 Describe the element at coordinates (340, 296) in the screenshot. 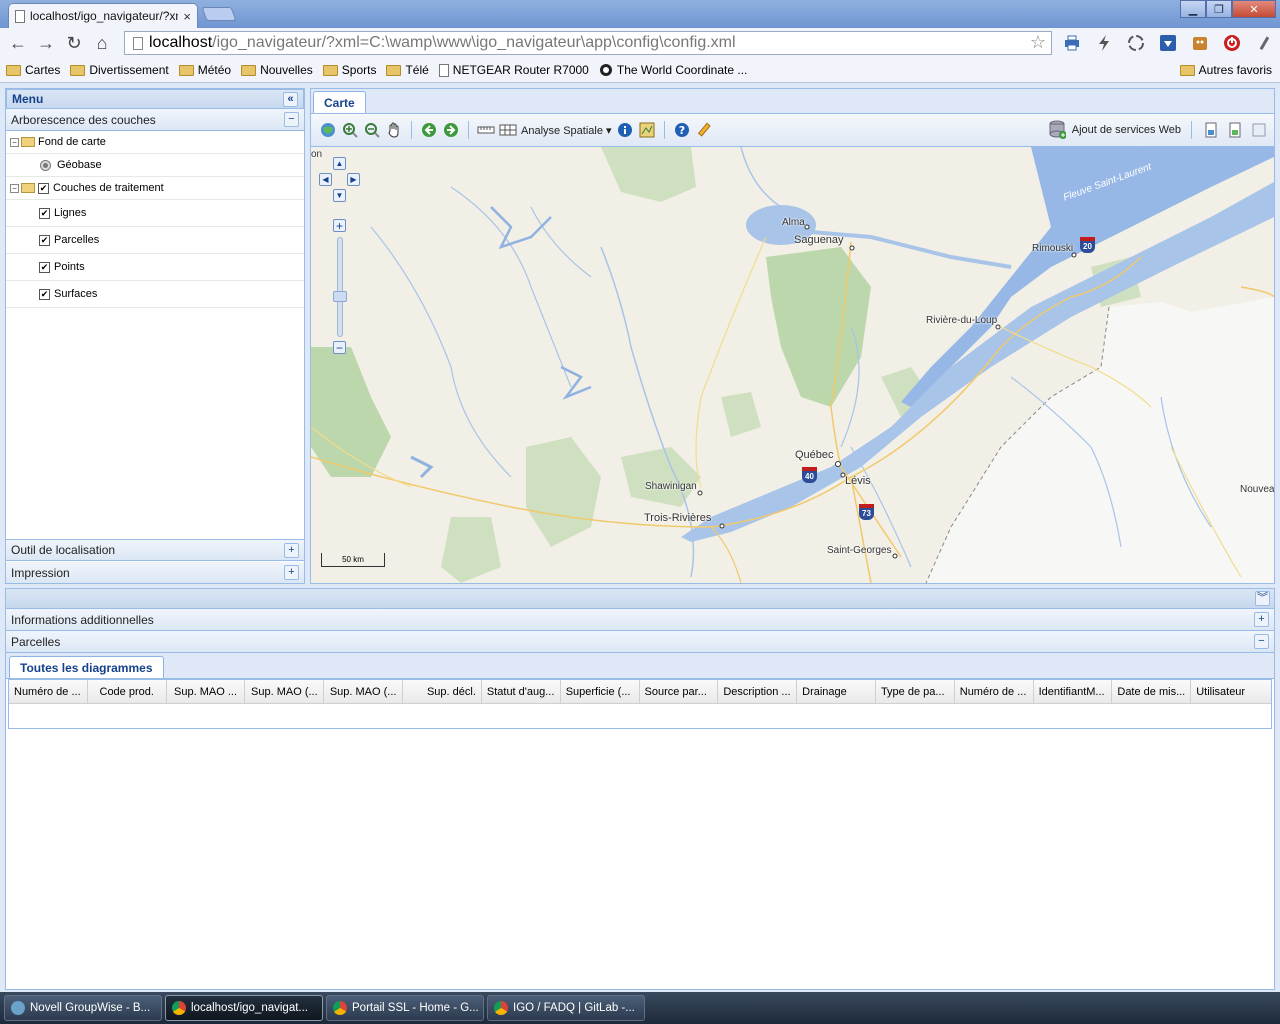

I see `zoom-slider-thumb` at that location.